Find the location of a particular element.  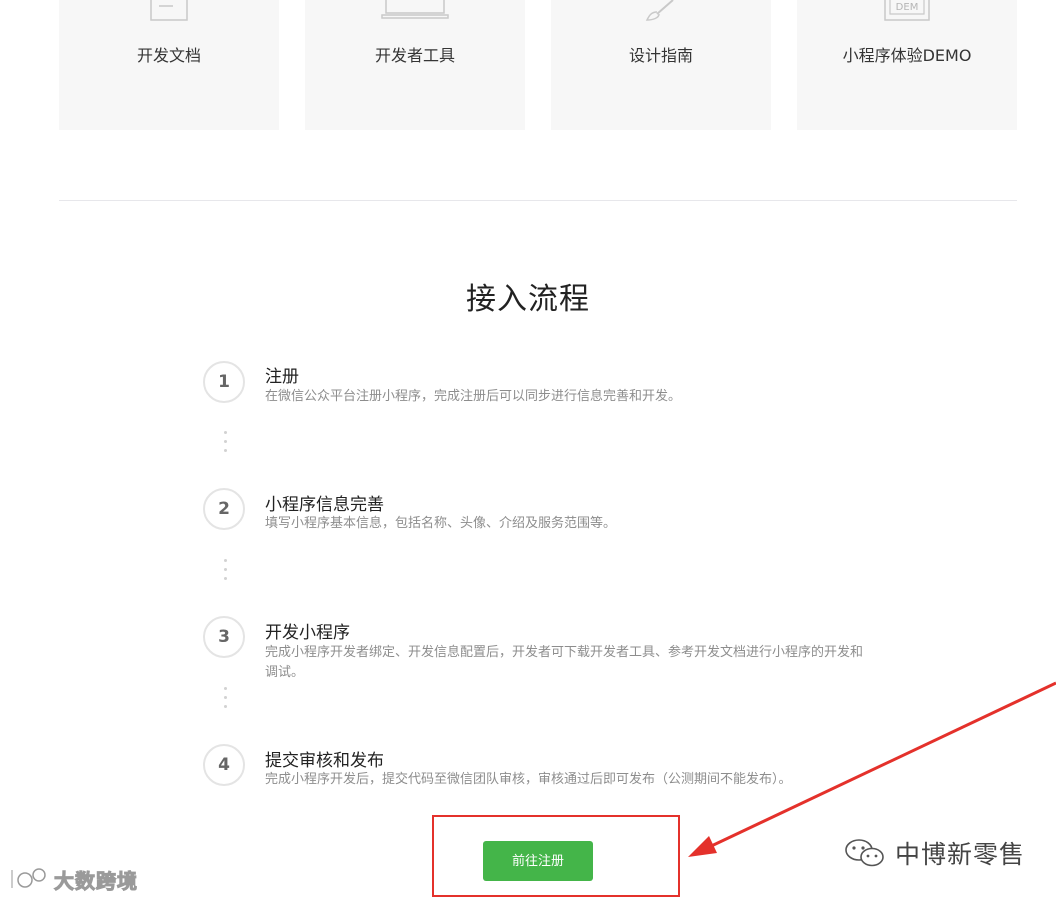

wechat-icon is located at coordinates (864, 853).